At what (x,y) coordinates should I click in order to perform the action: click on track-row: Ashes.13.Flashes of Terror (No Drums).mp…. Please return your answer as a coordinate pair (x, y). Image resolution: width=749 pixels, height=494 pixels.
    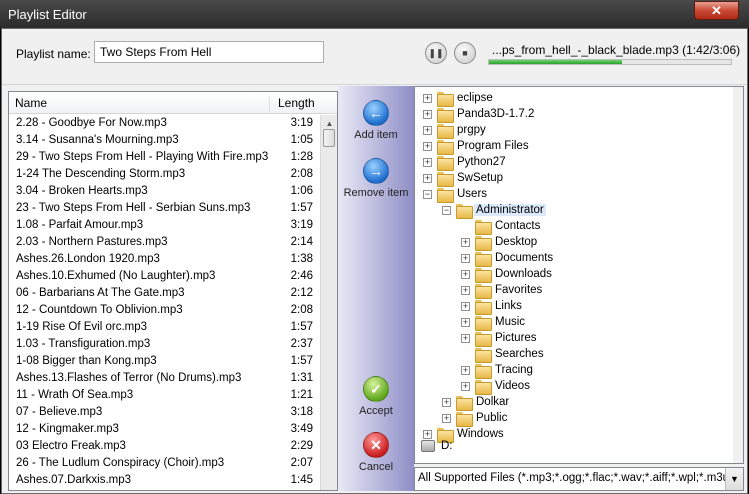
    Looking at the image, I should click on (164, 378).